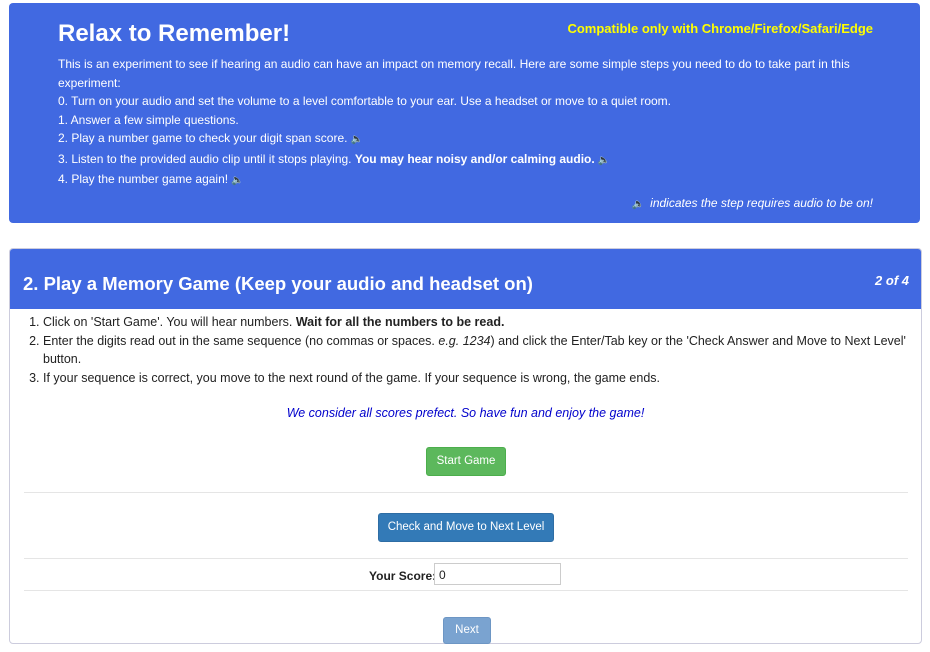  What do you see at coordinates (148, 119) in the screenshot?
I see `intro-step-1: 1. Answer a few simple questions.` at bounding box center [148, 119].